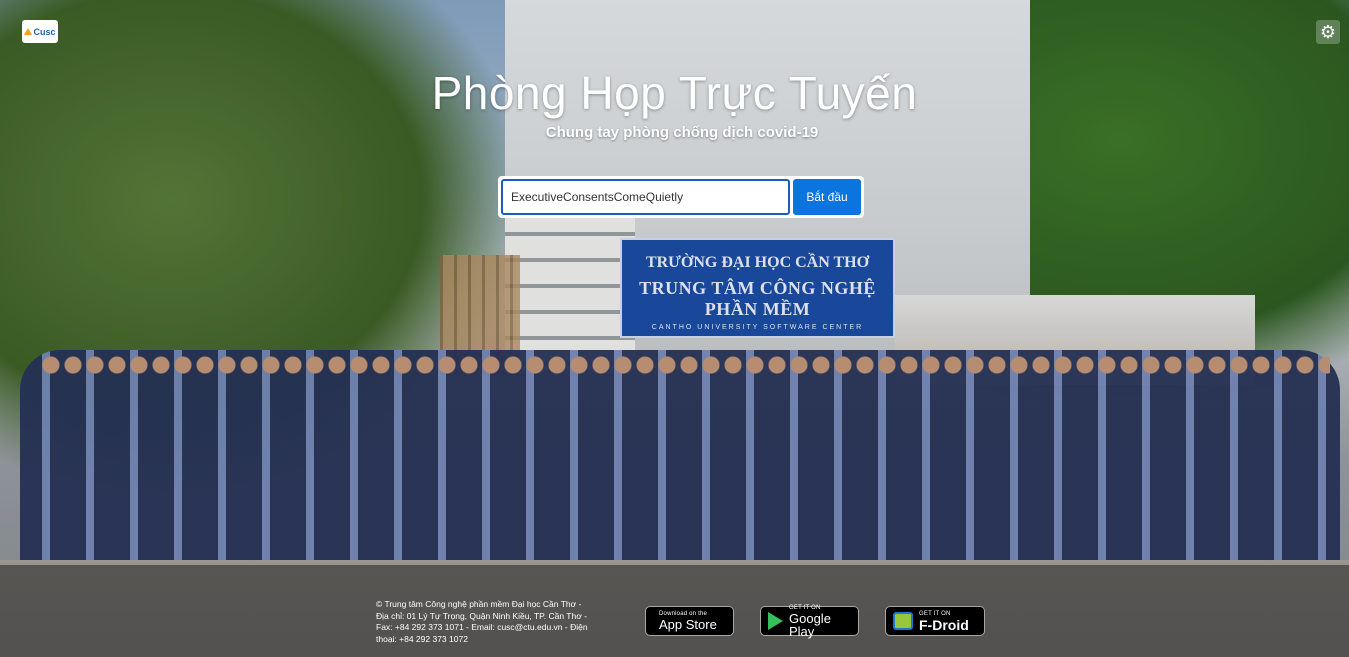 This screenshot has height=657, width=1349. What do you see at coordinates (422, 638) in the screenshot?
I see `footer-line-4: thoại: +84 292 373 1072` at bounding box center [422, 638].